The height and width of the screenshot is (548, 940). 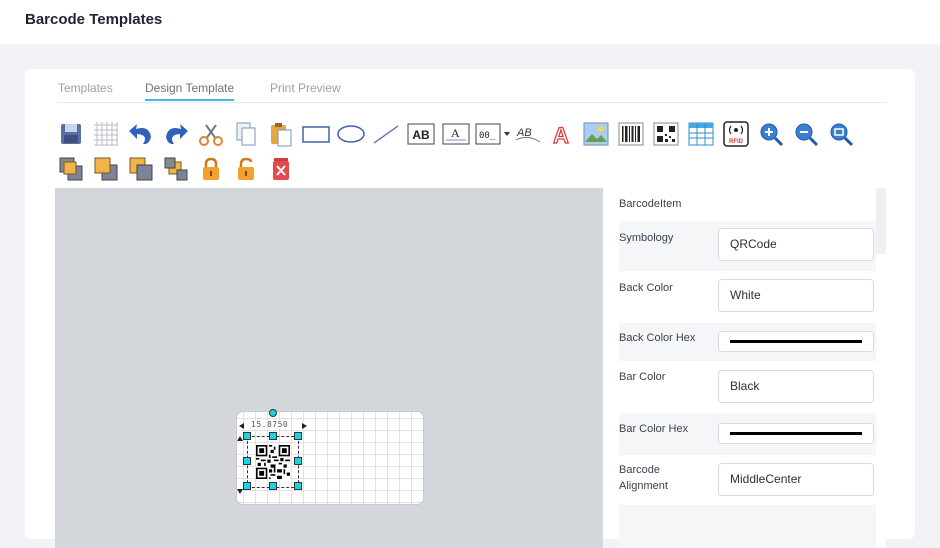 I want to click on bar-color-swatch, so click(x=796, y=433).